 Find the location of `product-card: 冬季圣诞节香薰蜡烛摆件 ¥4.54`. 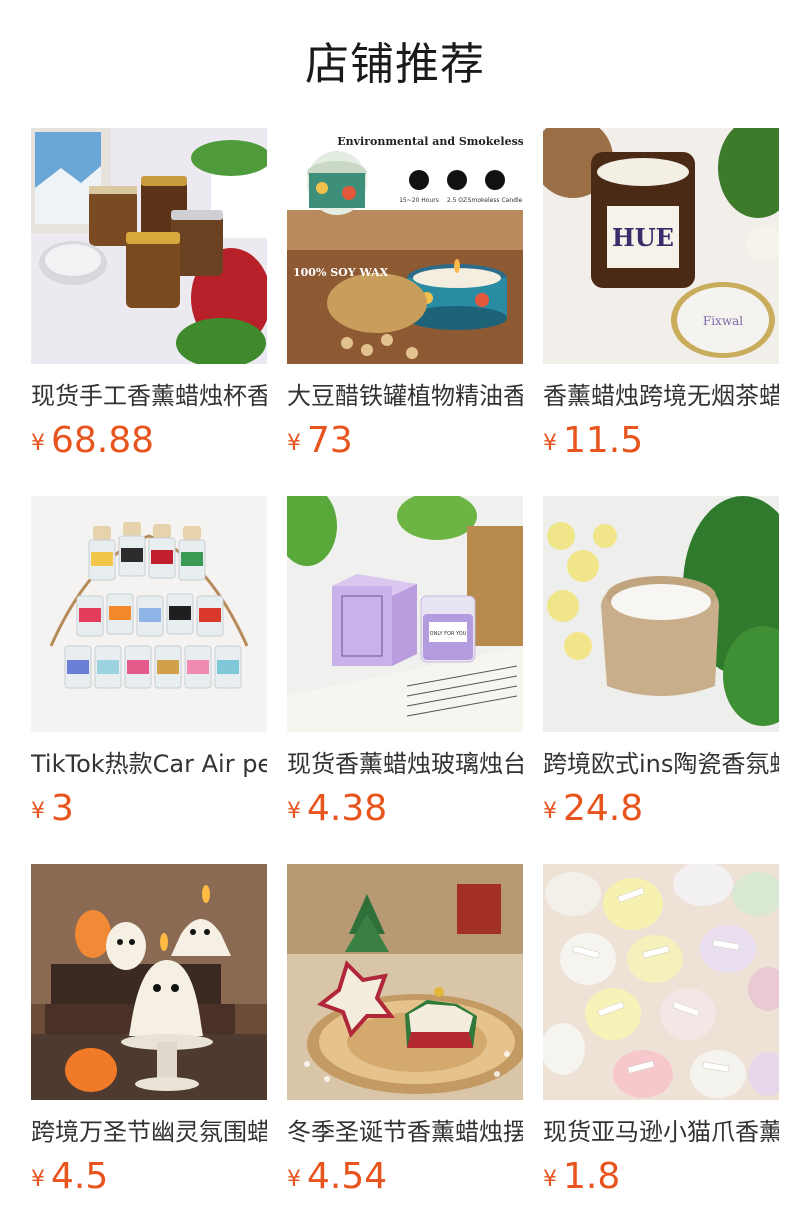

product-card: 冬季圣诞节香薰蜡烛摆件 ¥4.54 is located at coordinates (405, 1031).